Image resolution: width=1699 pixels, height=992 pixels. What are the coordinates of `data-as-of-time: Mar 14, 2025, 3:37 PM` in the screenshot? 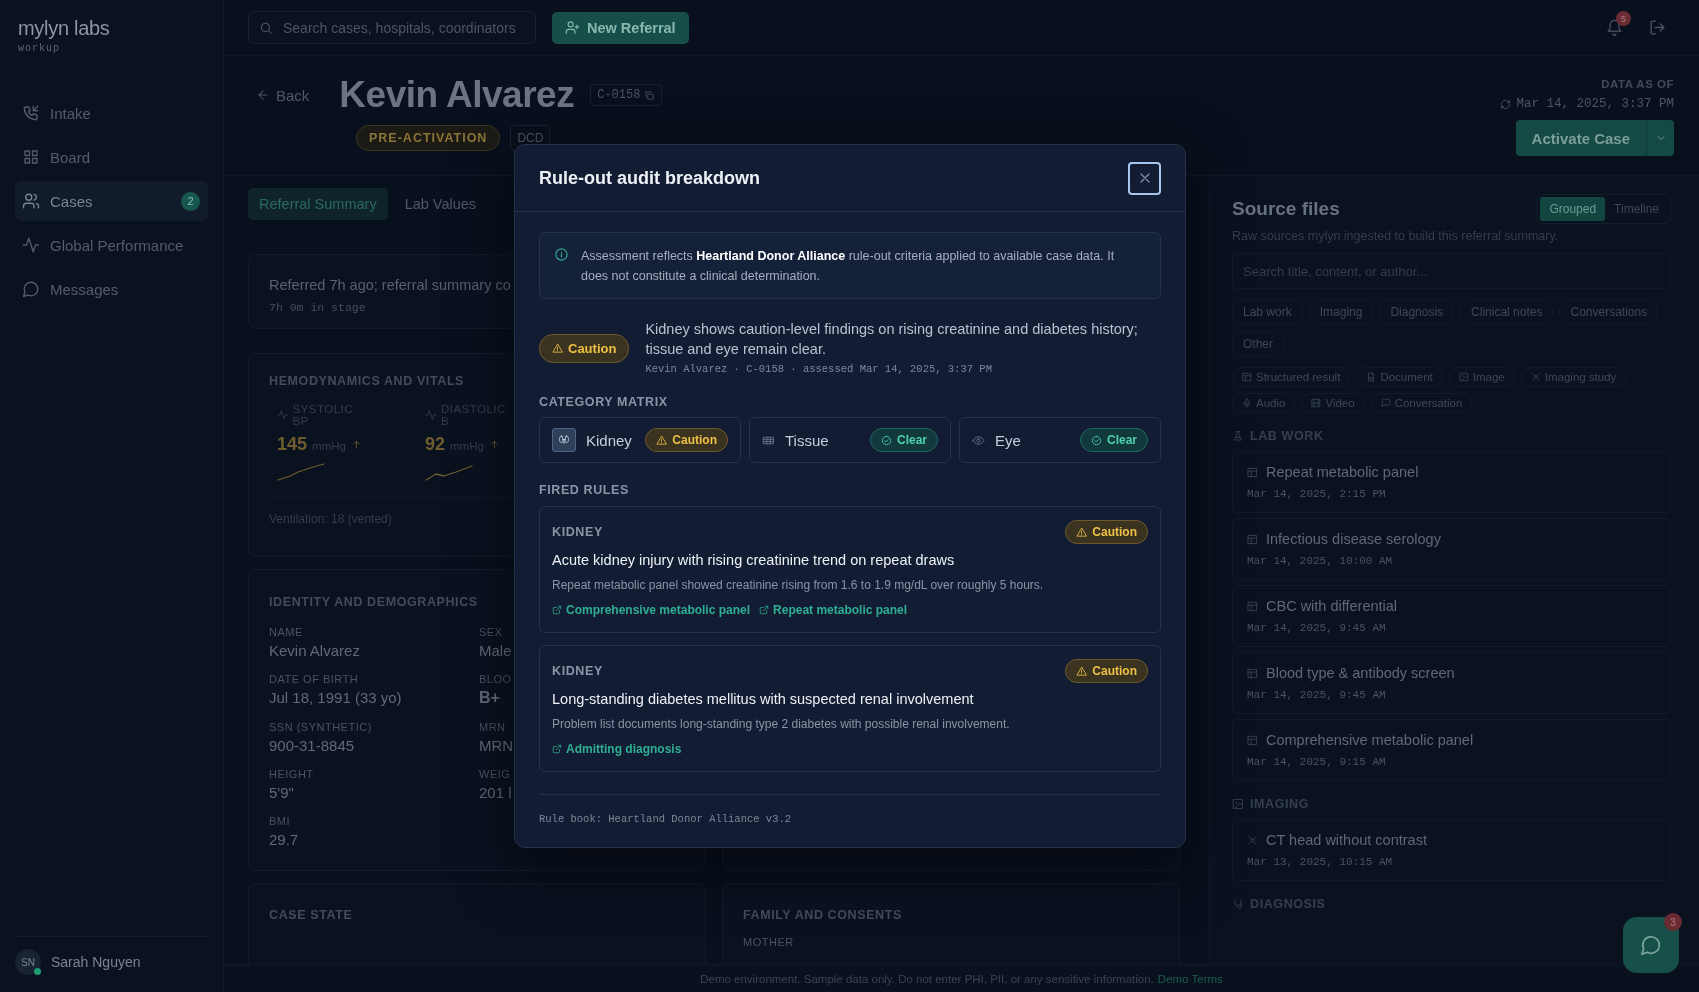 It's located at (1595, 104).